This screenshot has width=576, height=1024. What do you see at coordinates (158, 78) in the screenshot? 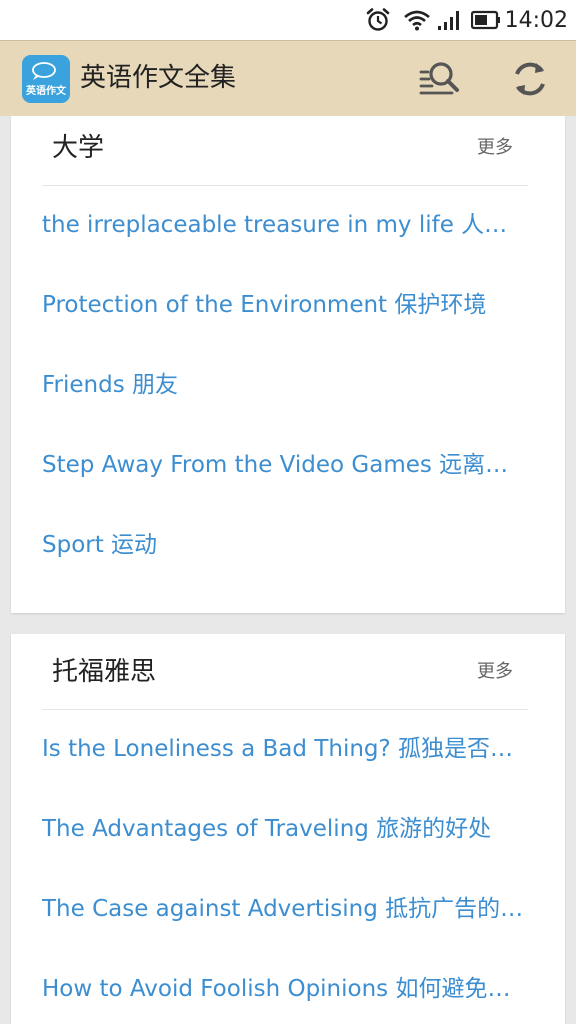
I see `app-title: 英语作文全集` at bounding box center [158, 78].